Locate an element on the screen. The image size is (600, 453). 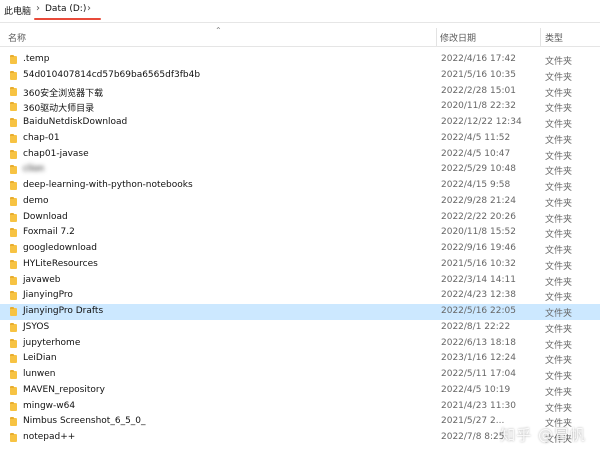
file-row: Foxmail 7.2 2020/11/8 15:52 文件夹 is located at coordinates (300, 233).